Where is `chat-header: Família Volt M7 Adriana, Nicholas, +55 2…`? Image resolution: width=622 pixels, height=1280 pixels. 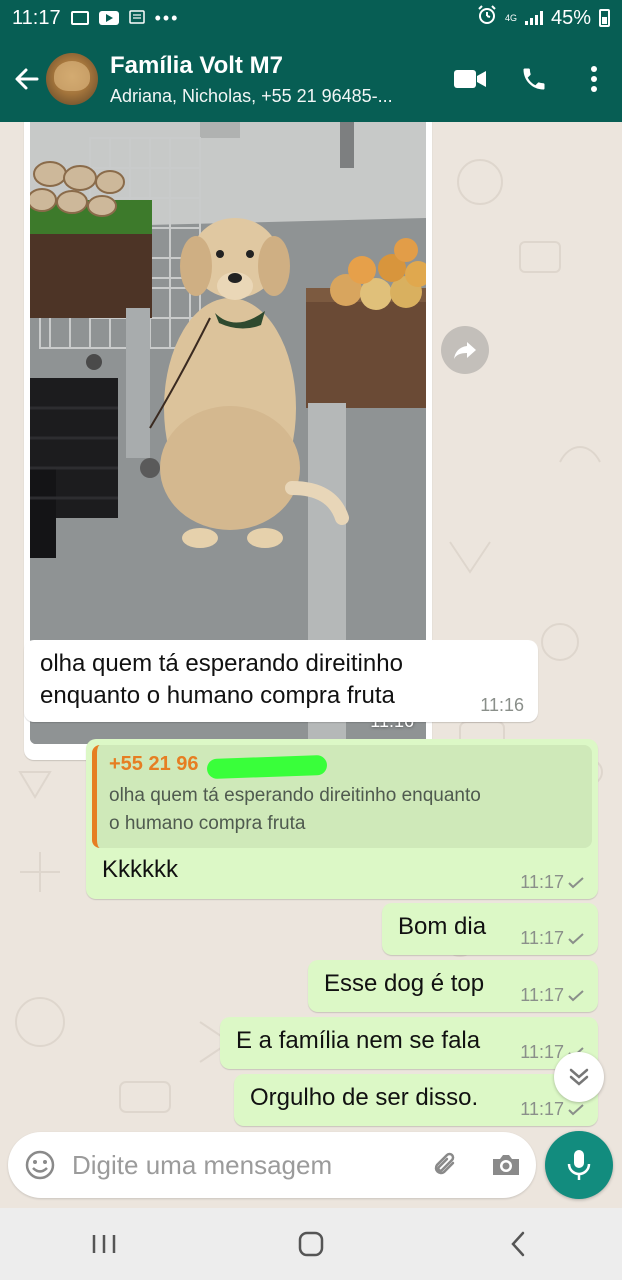 chat-header: Família Volt M7 Adriana, Nicholas, +55 2… is located at coordinates (311, 79).